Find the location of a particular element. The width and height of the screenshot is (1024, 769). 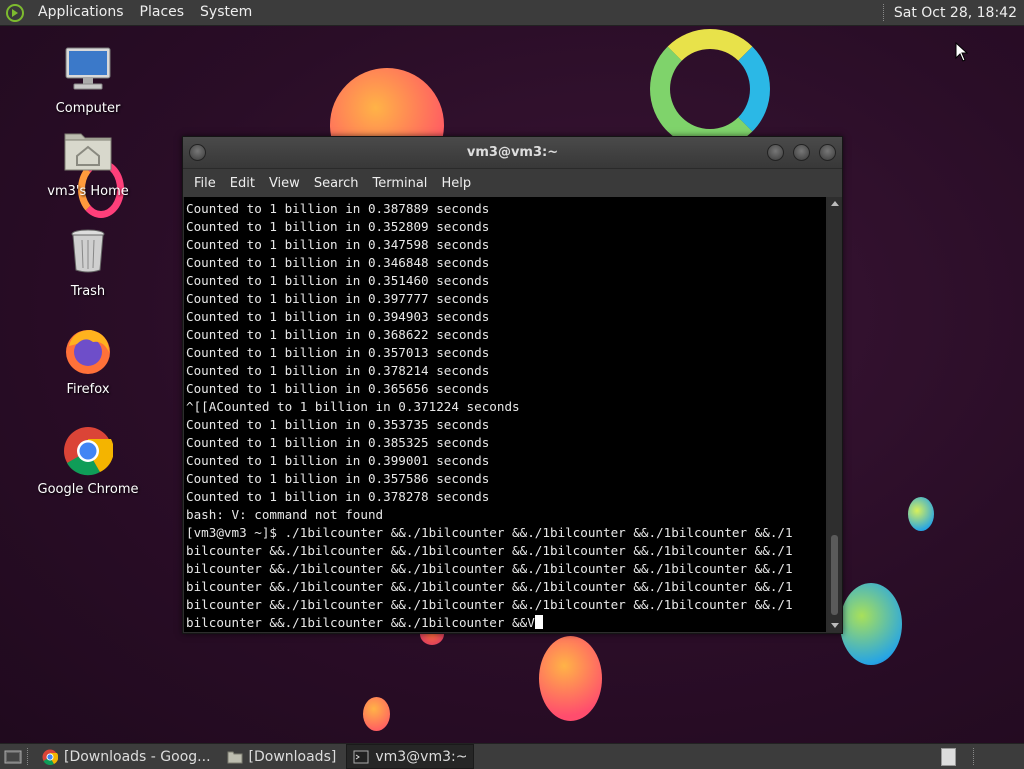

mouse-pointer-icon is located at coordinates (962, 52).